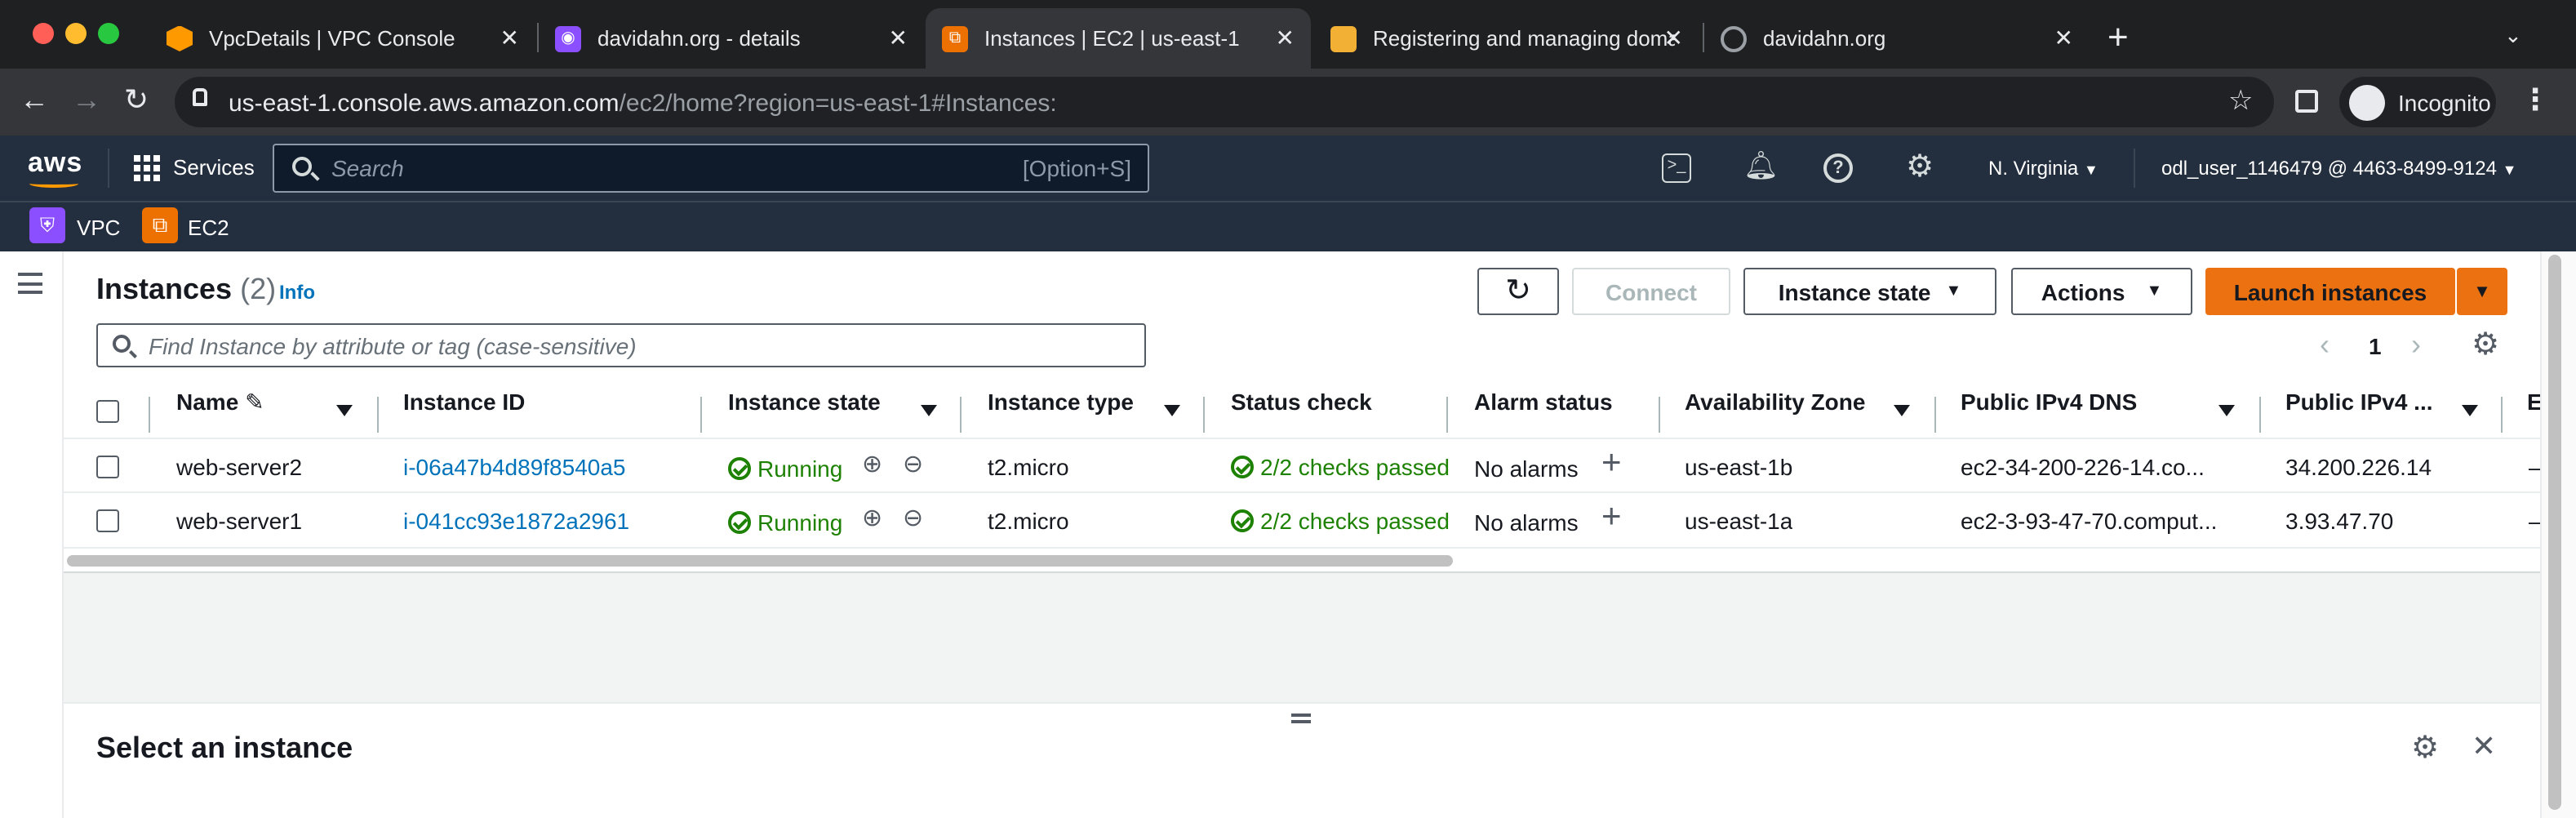 Image resolution: width=2576 pixels, height=818 pixels. I want to click on close-panel-icon: ✕, so click(2484, 747).